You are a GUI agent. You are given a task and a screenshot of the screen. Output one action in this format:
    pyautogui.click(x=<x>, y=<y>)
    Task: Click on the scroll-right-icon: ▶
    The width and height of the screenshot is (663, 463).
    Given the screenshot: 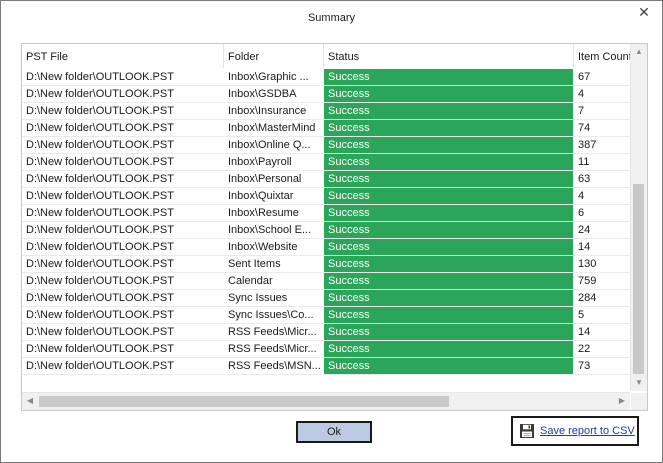 What is the action you would take?
    pyautogui.click(x=622, y=401)
    